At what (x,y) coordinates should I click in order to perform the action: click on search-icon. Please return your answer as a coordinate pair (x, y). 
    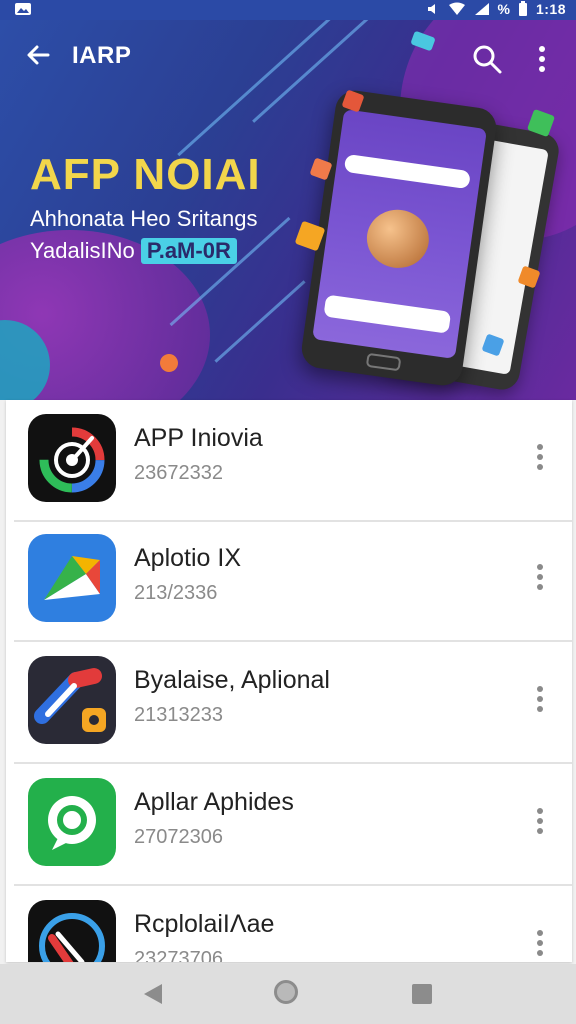
    Looking at the image, I should click on (487, 59).